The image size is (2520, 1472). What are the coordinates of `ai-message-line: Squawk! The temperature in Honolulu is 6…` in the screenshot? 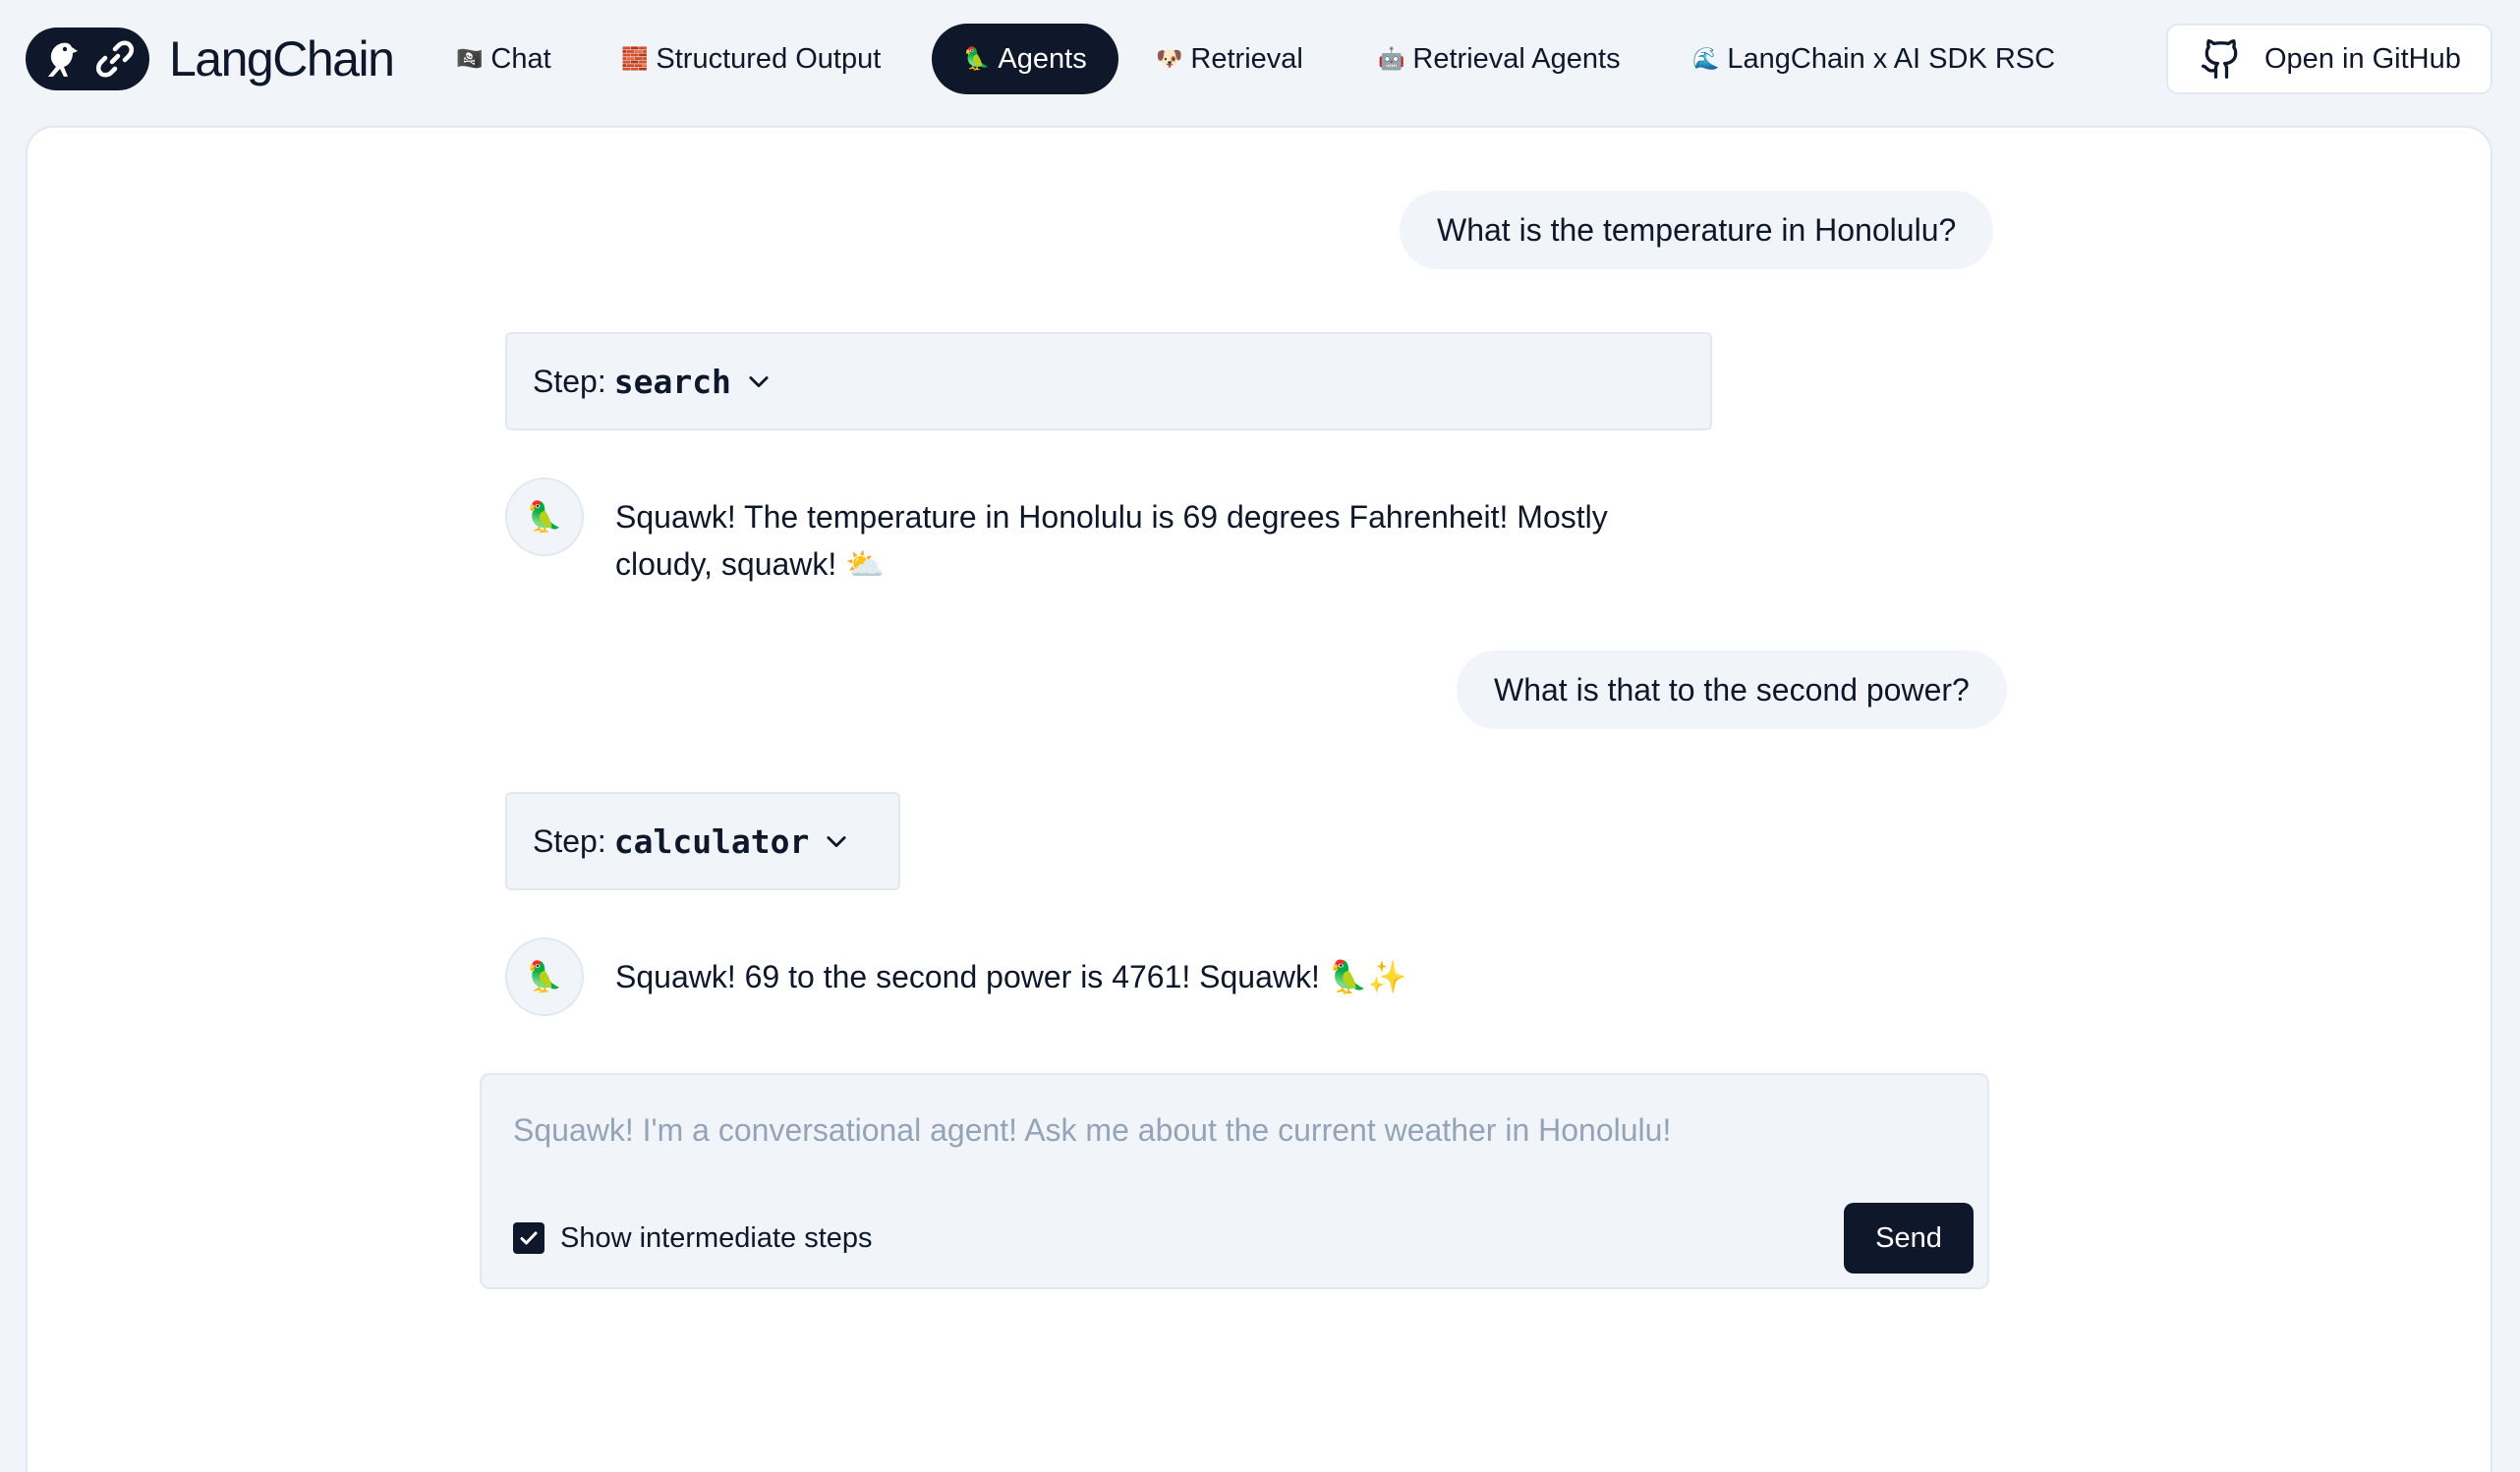 It's located at (1111, 517).